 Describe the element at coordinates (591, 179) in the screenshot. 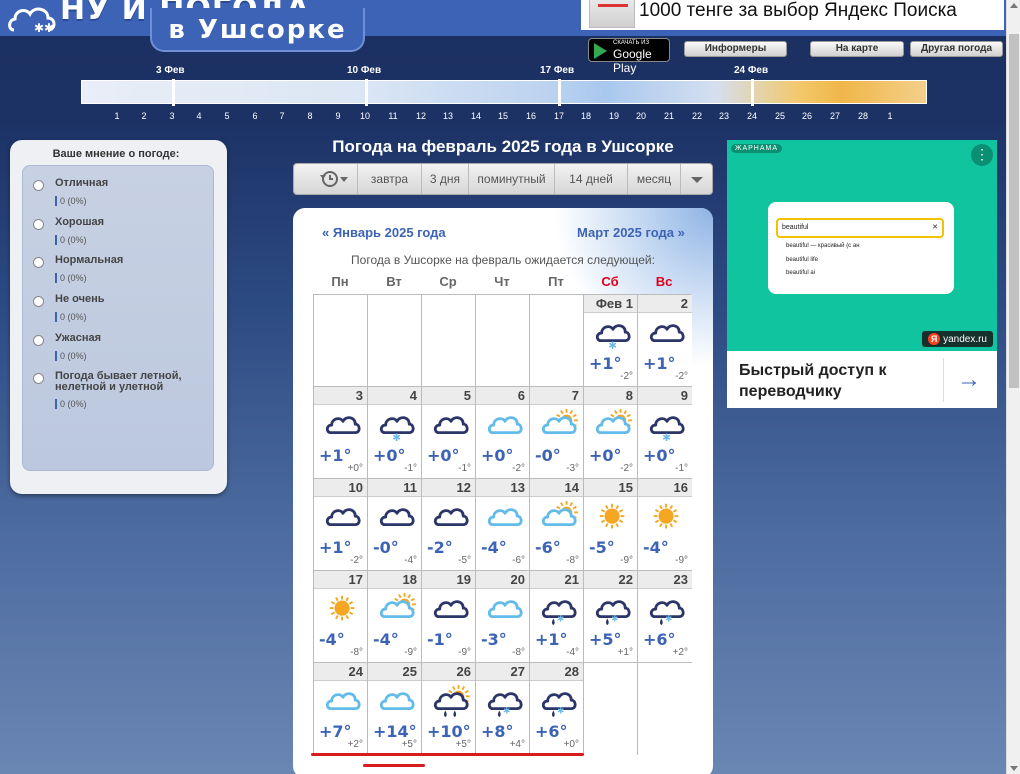

I see `tab-14-days: 14 дней` at that location.